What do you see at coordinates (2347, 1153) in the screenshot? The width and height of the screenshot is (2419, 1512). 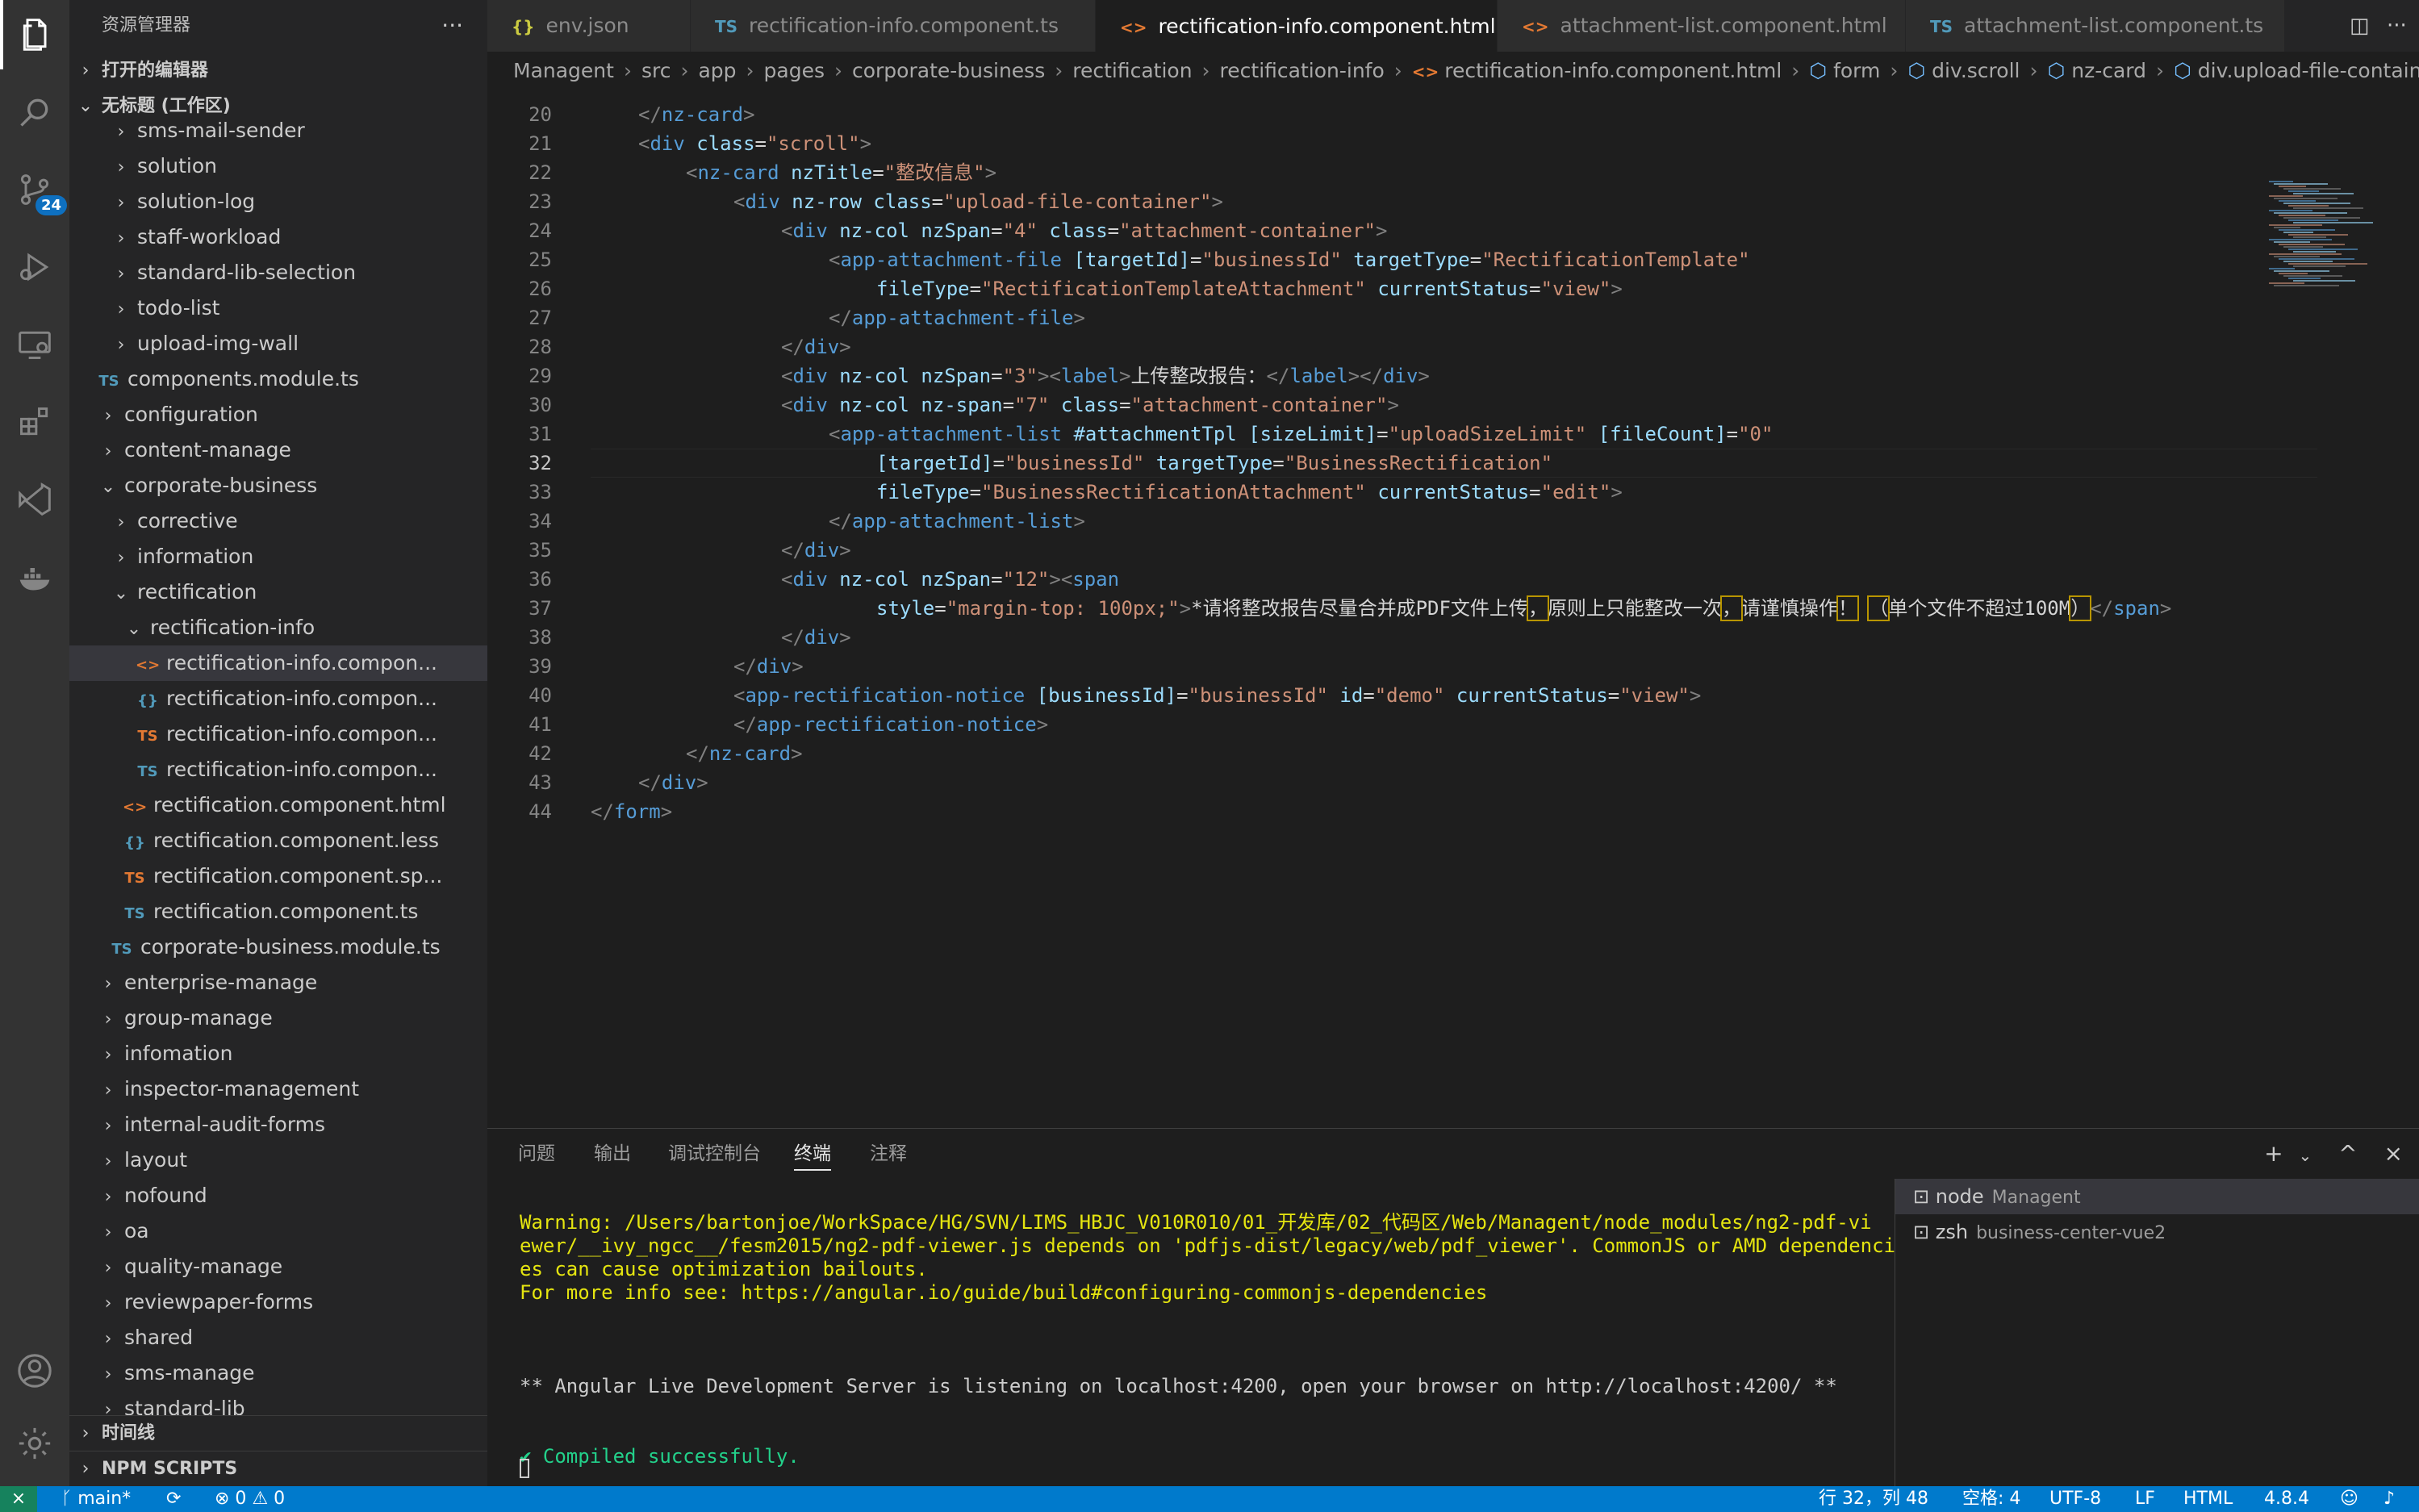 I see `maximize-panel-icon: ^` at bounding box center [2347, 1153].